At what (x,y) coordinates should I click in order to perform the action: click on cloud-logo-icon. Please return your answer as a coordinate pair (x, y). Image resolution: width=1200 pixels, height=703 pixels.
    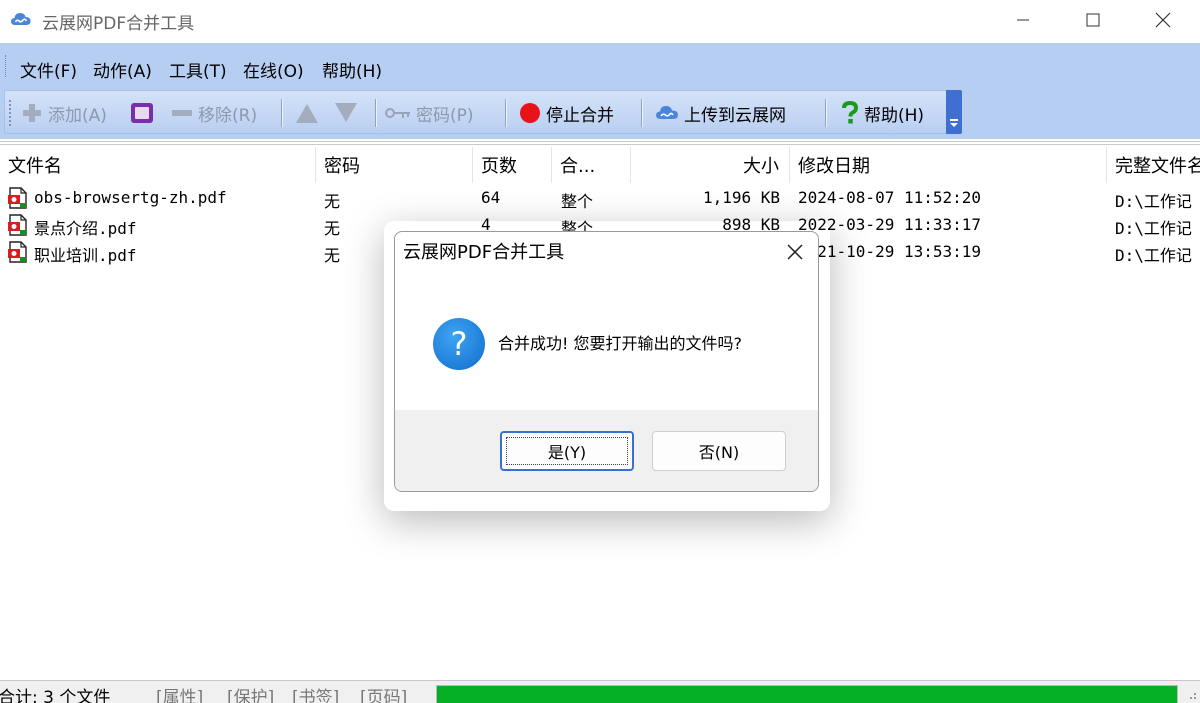
    Looking at the image, I should click on (21, 19).